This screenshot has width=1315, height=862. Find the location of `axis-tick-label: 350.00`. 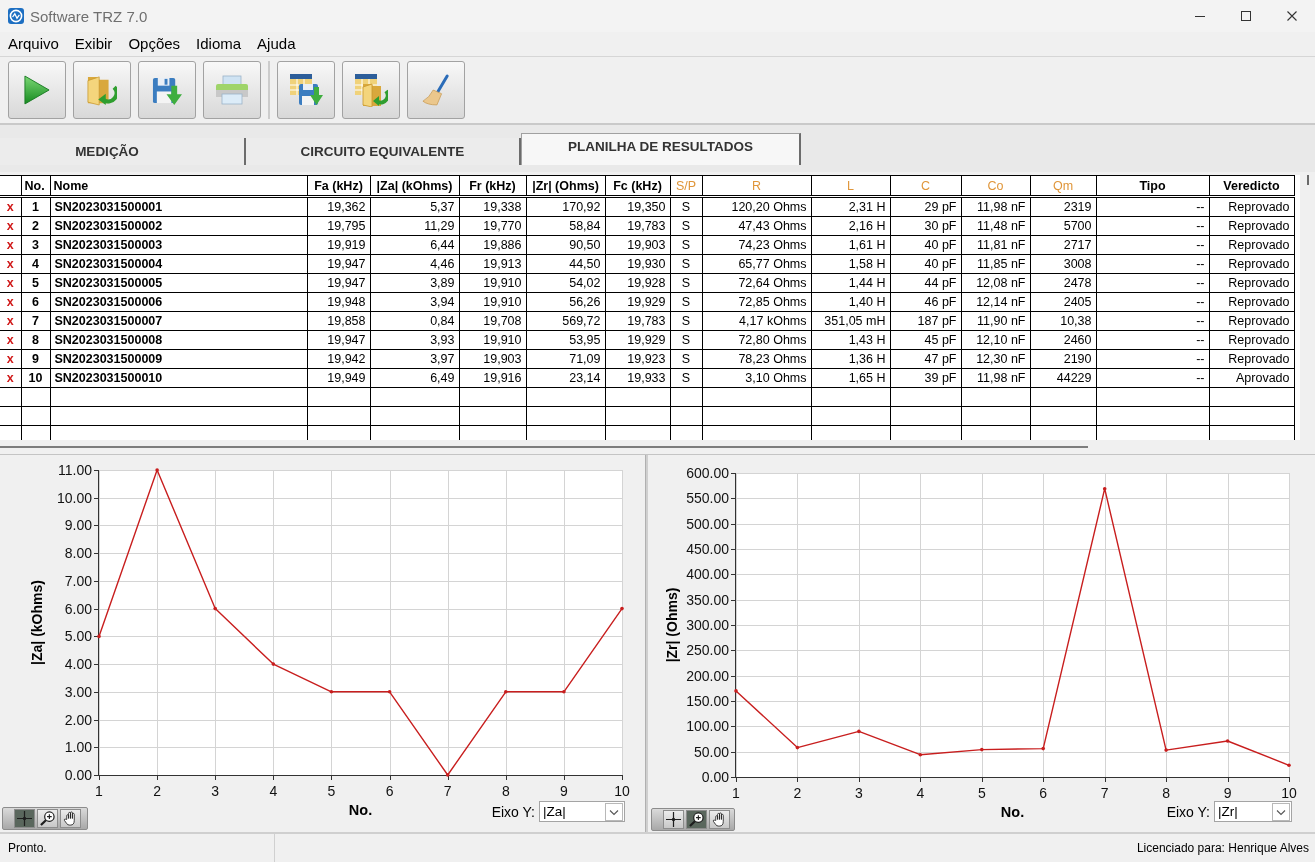

axis-tick-label: 350.00 is located at coordinates (707, 599).